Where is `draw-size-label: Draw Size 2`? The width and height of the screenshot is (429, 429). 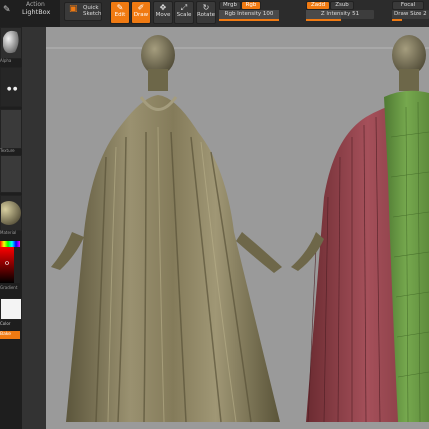 draw-size-label: Draw Size 2 is located at coordinates (410, 14).